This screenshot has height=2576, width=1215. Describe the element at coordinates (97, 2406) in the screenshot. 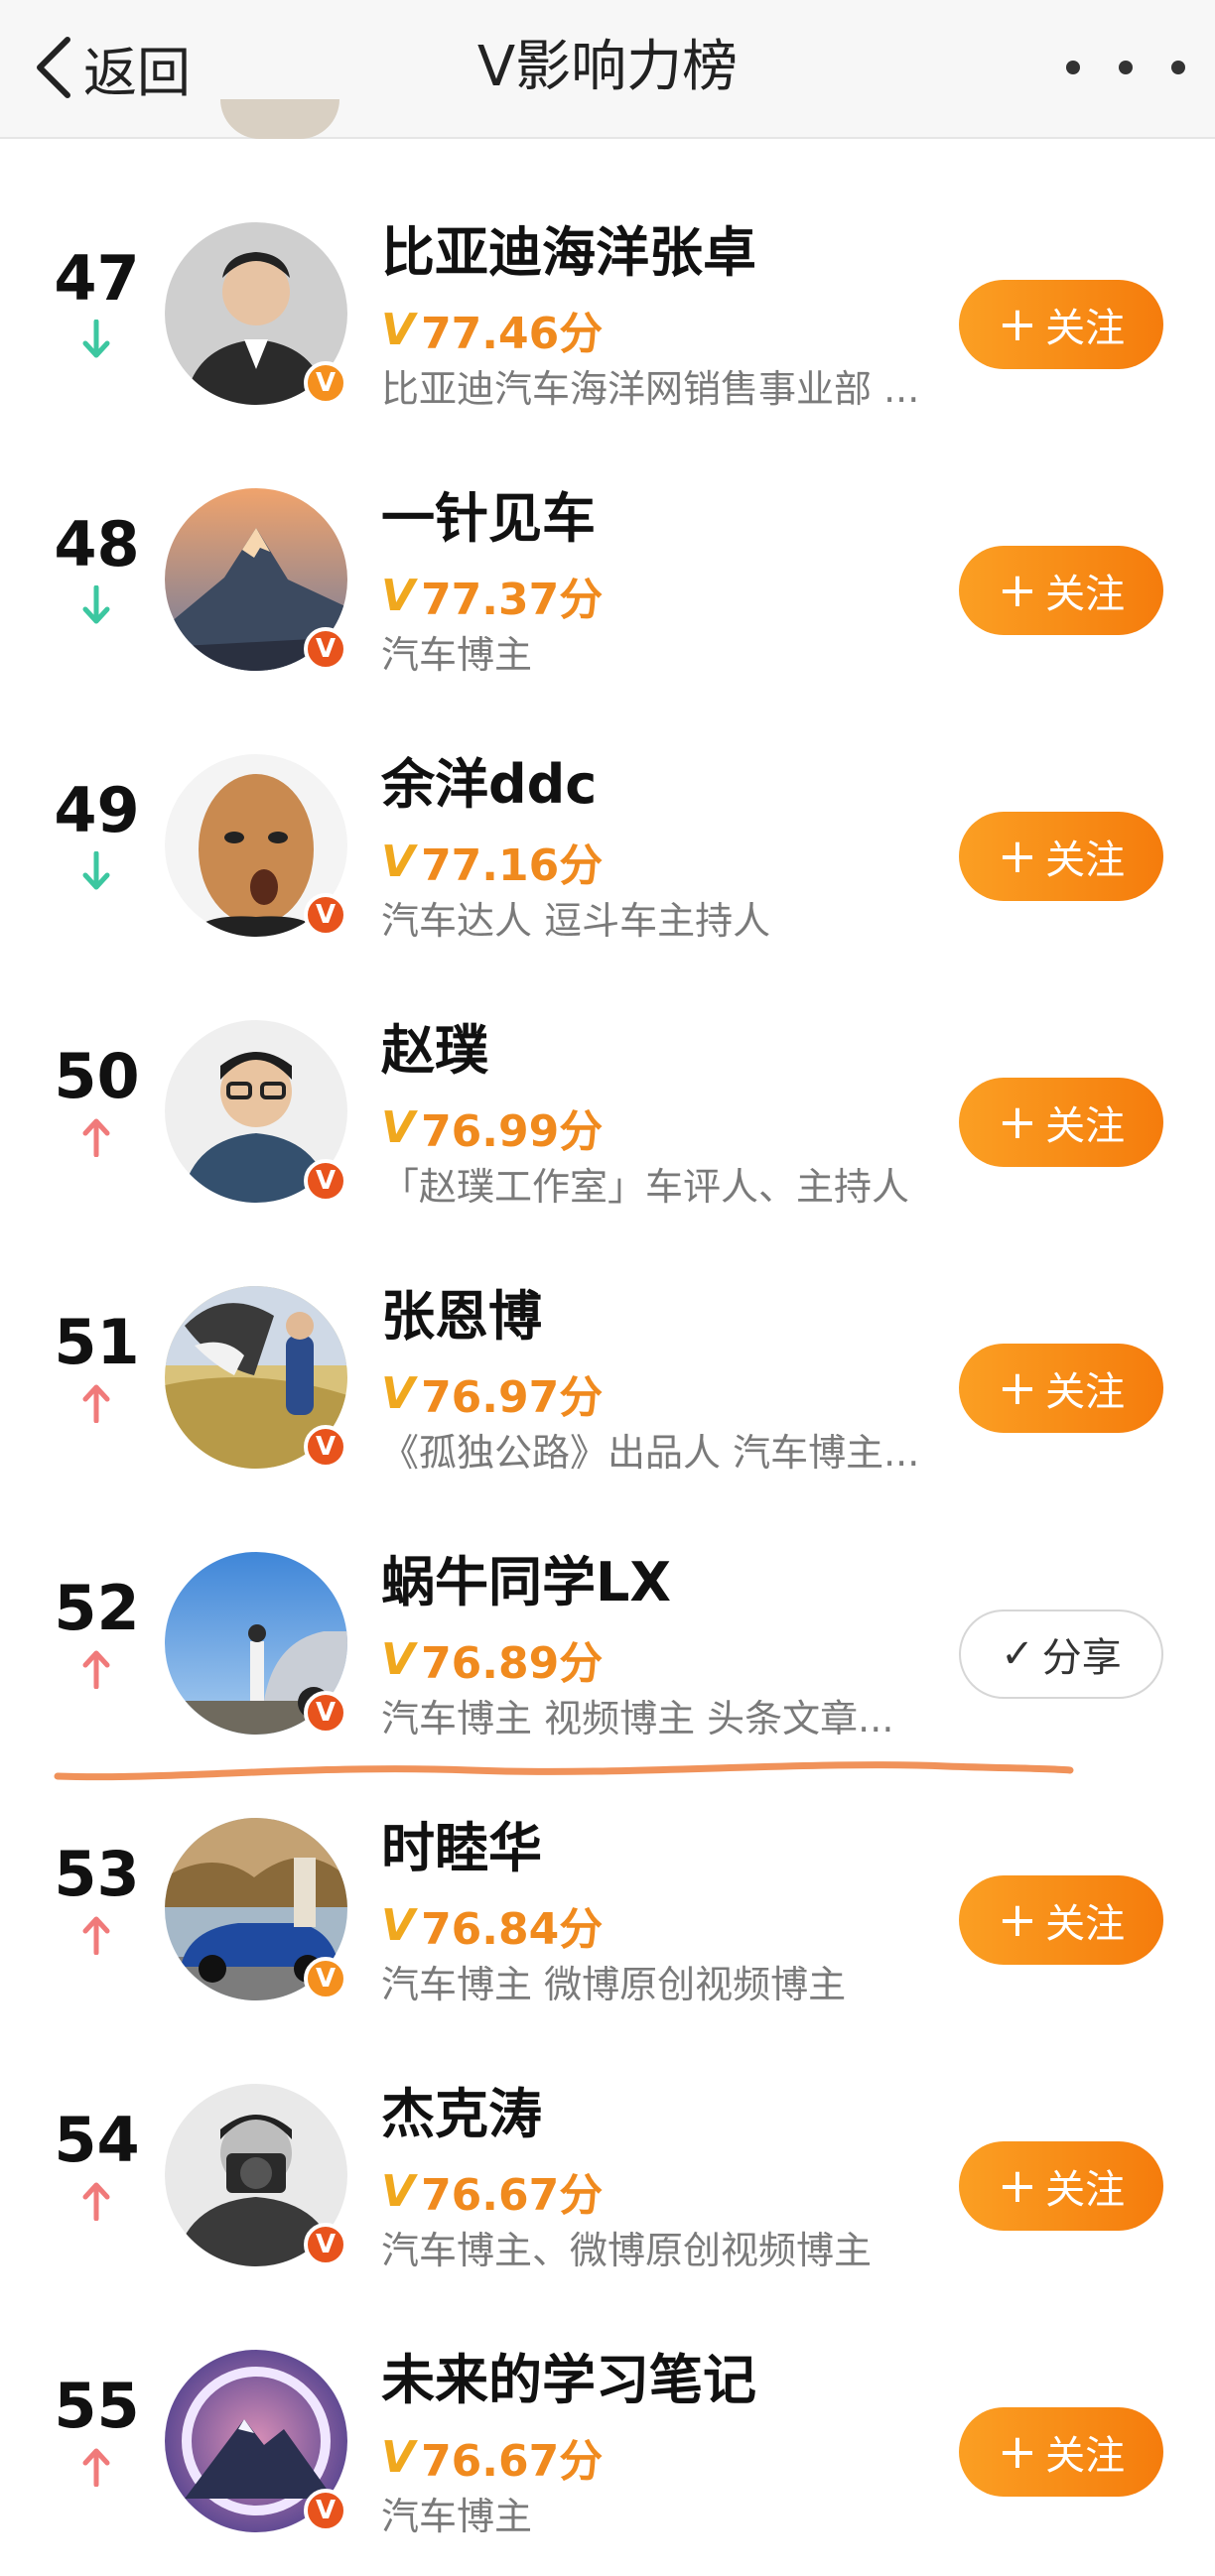

I see `rank-number: 55` at that location.